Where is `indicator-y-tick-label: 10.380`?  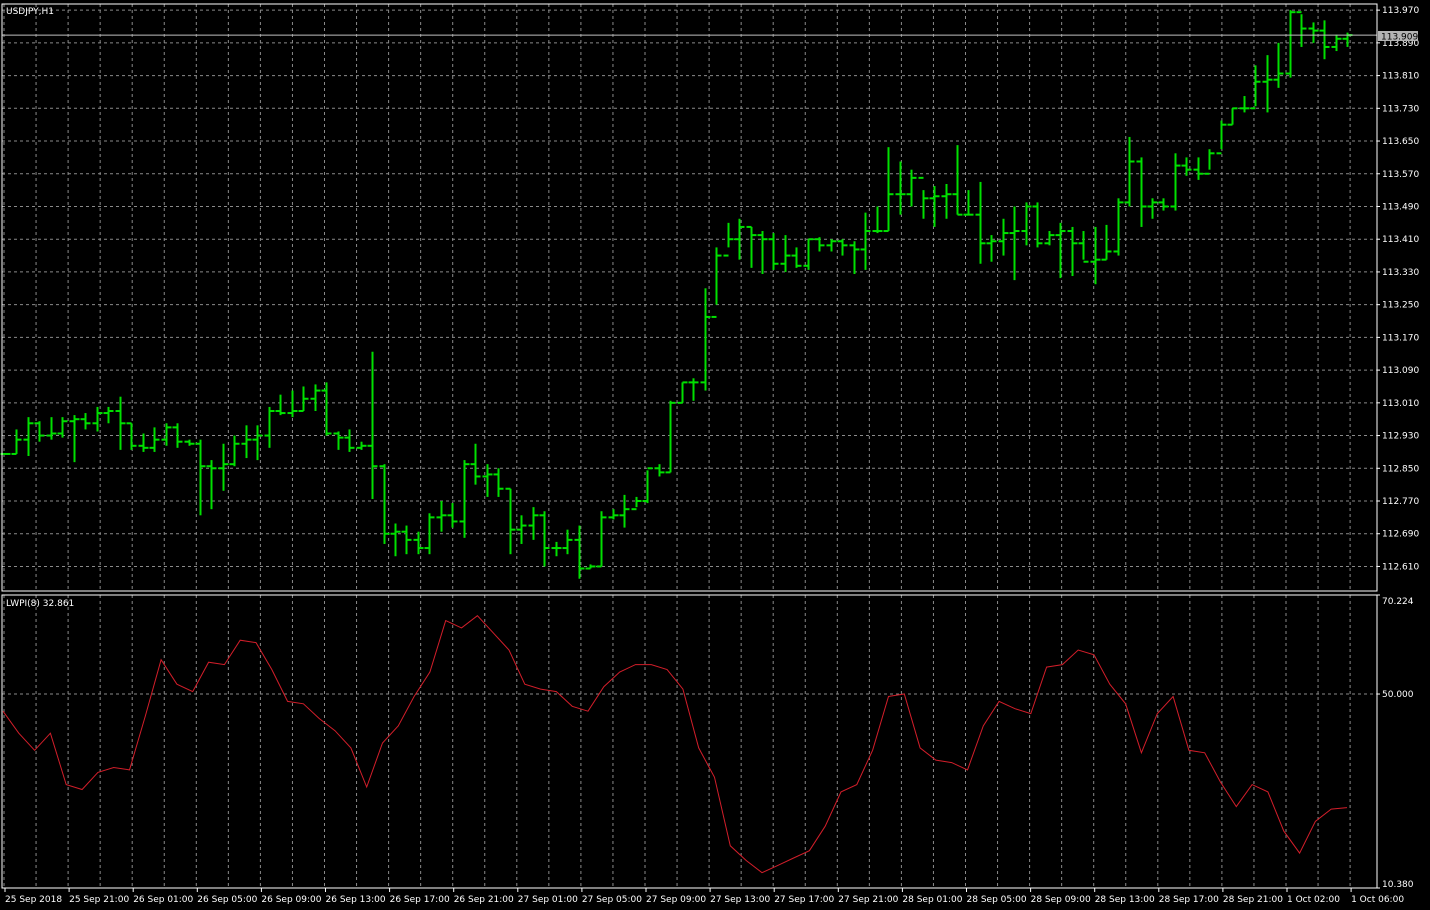 indicator-y-tick-label: 10.380 is located at coordinates (1398, 885).